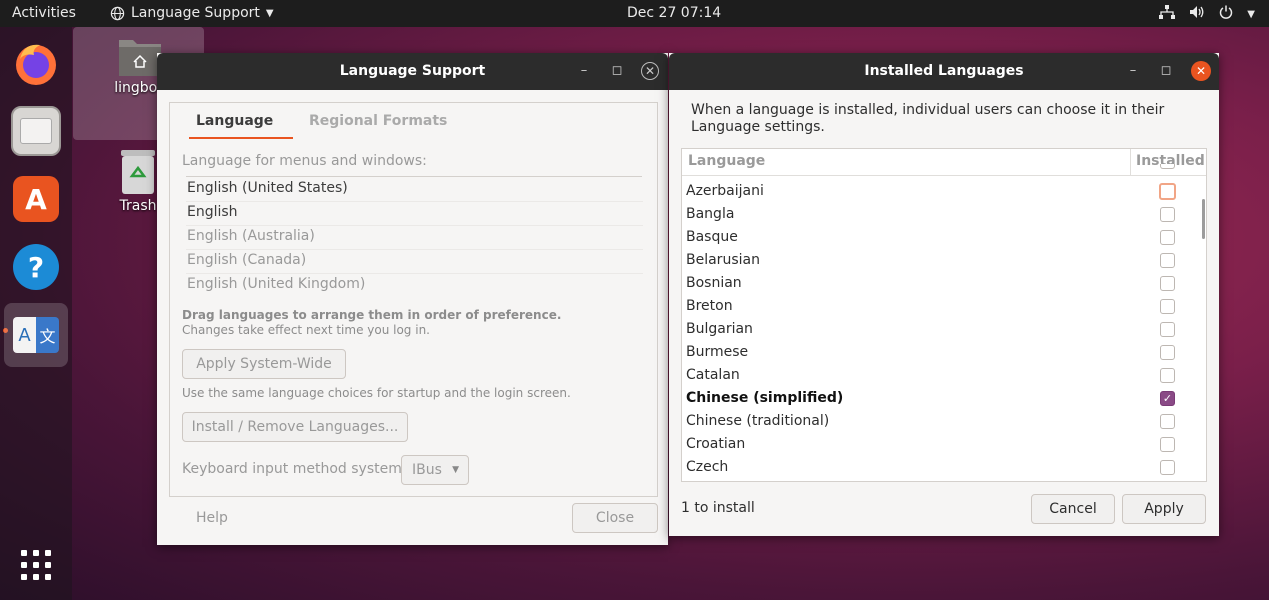 The image size is (1269, 600). I want to click on scrollbar, so click(1203, 219).